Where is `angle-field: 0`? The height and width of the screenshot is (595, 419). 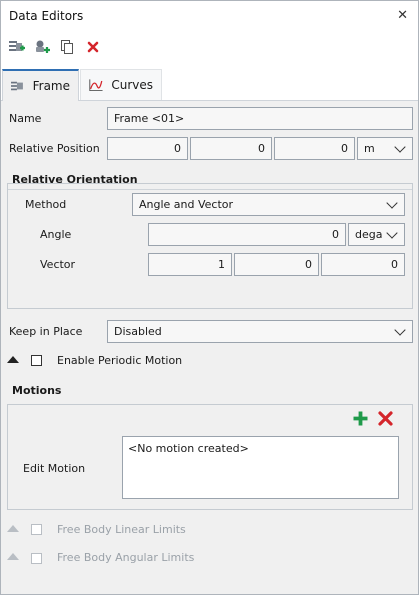 angle-field: 0 is located at coordinates (247, 234).